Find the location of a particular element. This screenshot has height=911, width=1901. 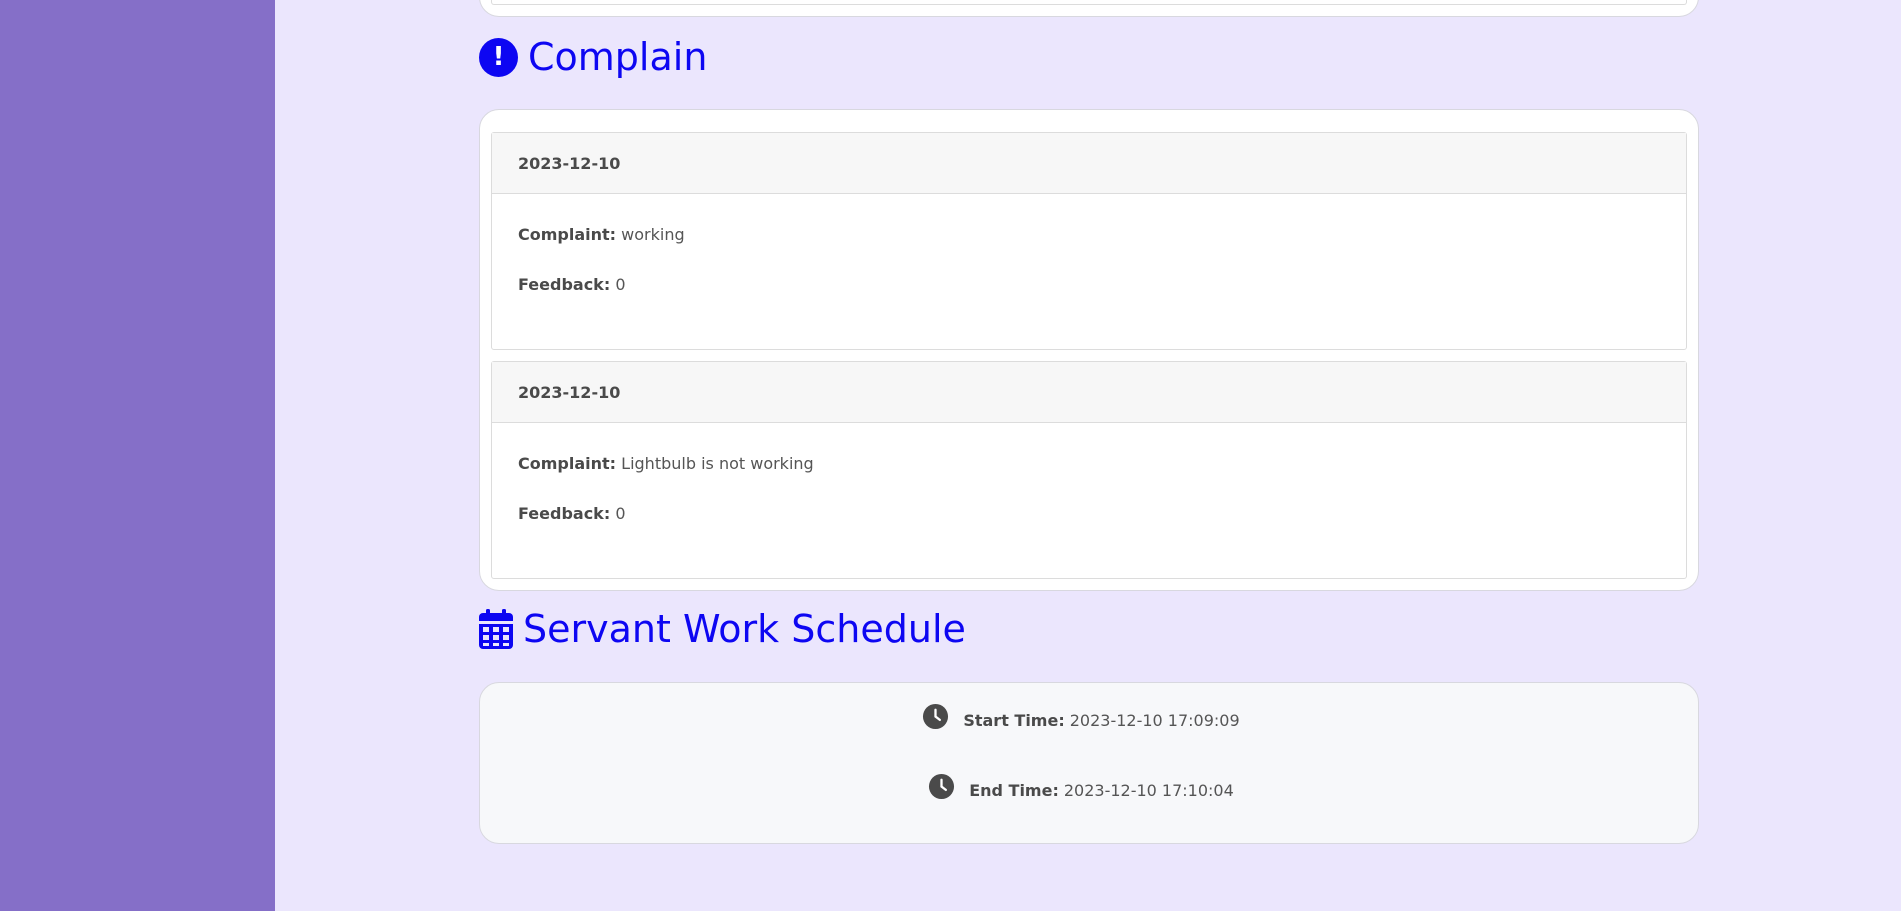

complaint-line: Complaint: working is located at coordinates (601, 234).